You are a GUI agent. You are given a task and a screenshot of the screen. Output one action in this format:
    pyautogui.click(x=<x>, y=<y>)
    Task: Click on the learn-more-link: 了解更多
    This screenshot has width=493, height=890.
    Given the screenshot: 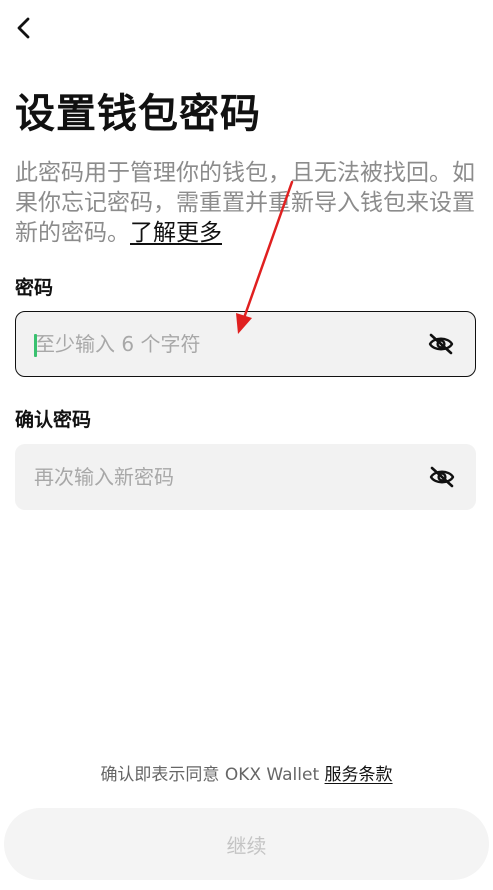 What is the action you would take?
    pyautogui.click(x=176, y=233)
    